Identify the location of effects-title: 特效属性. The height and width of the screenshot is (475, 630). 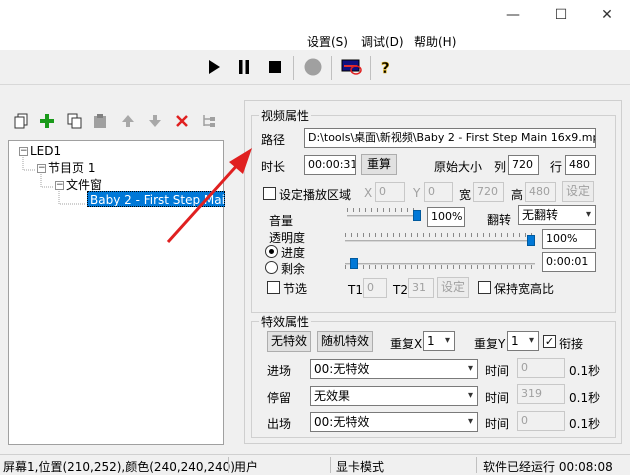
(285, 321).